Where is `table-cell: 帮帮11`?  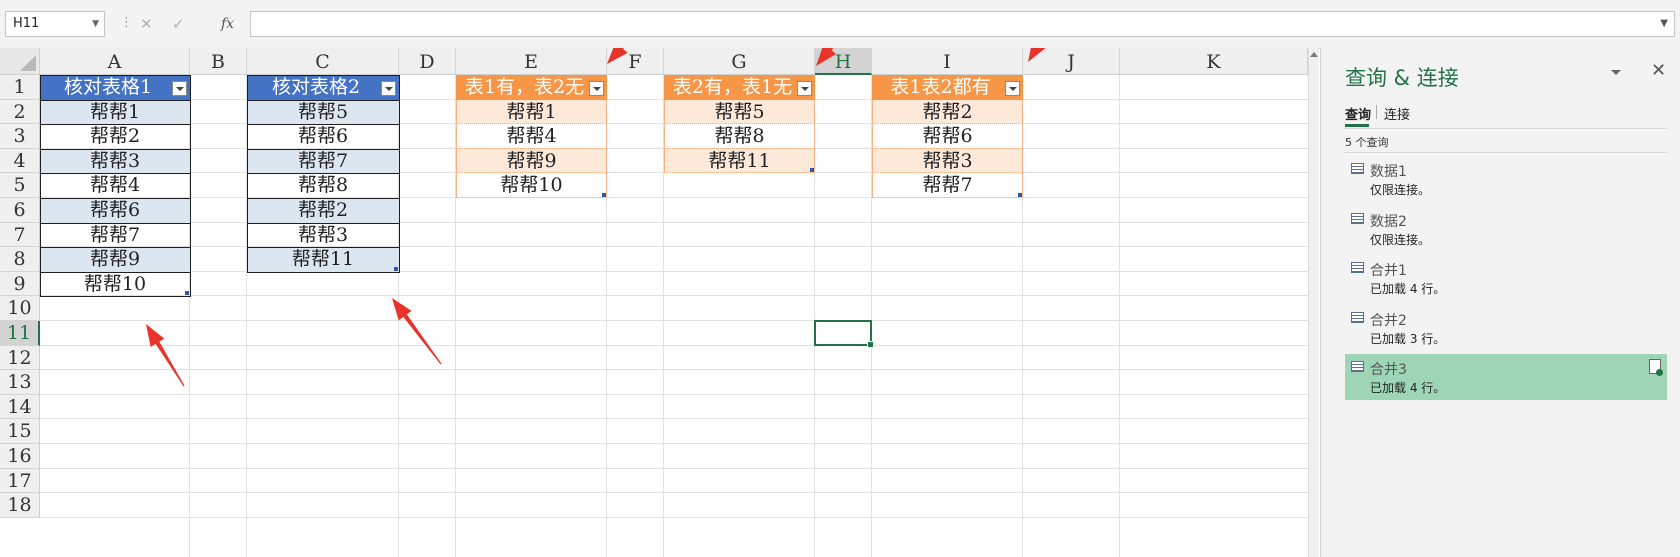 table-cell: 帮帮11 is located at coordinates (323, 259).